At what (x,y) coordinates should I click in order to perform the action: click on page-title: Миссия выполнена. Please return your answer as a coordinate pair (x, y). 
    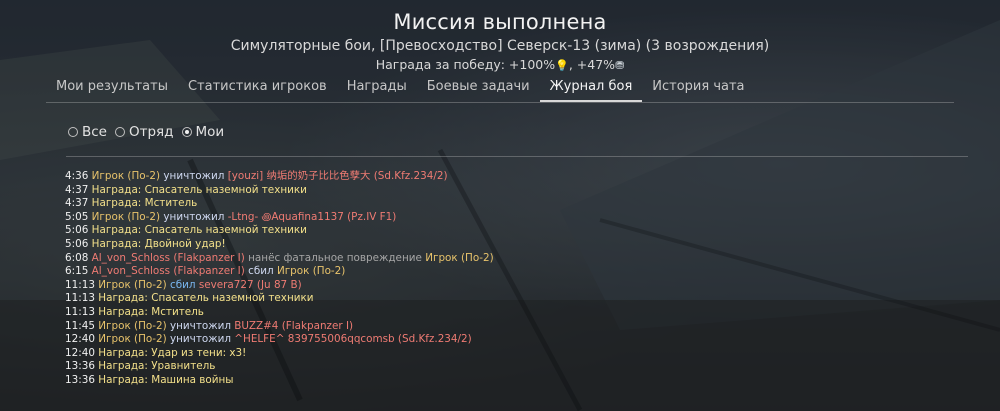
    Looking at the image, I should click on (500, 22).